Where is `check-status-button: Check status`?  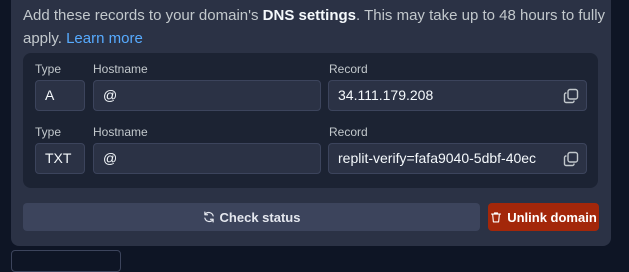 check-status-button: Check status is located at coordinates (251, 217).